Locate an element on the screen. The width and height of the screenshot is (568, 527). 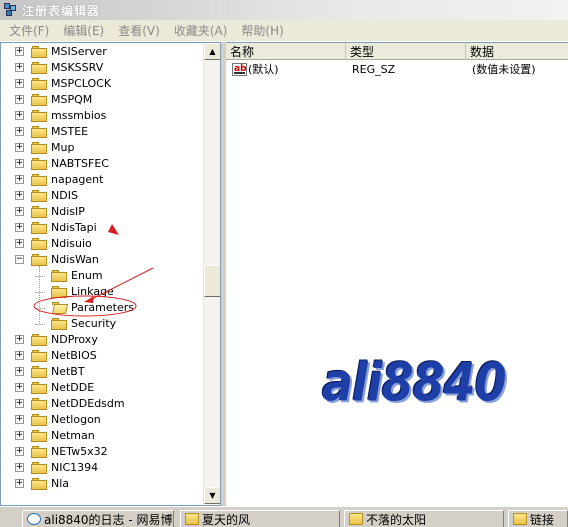
title-bar: 注册表编辑器 is located at coordinates (284, 10).